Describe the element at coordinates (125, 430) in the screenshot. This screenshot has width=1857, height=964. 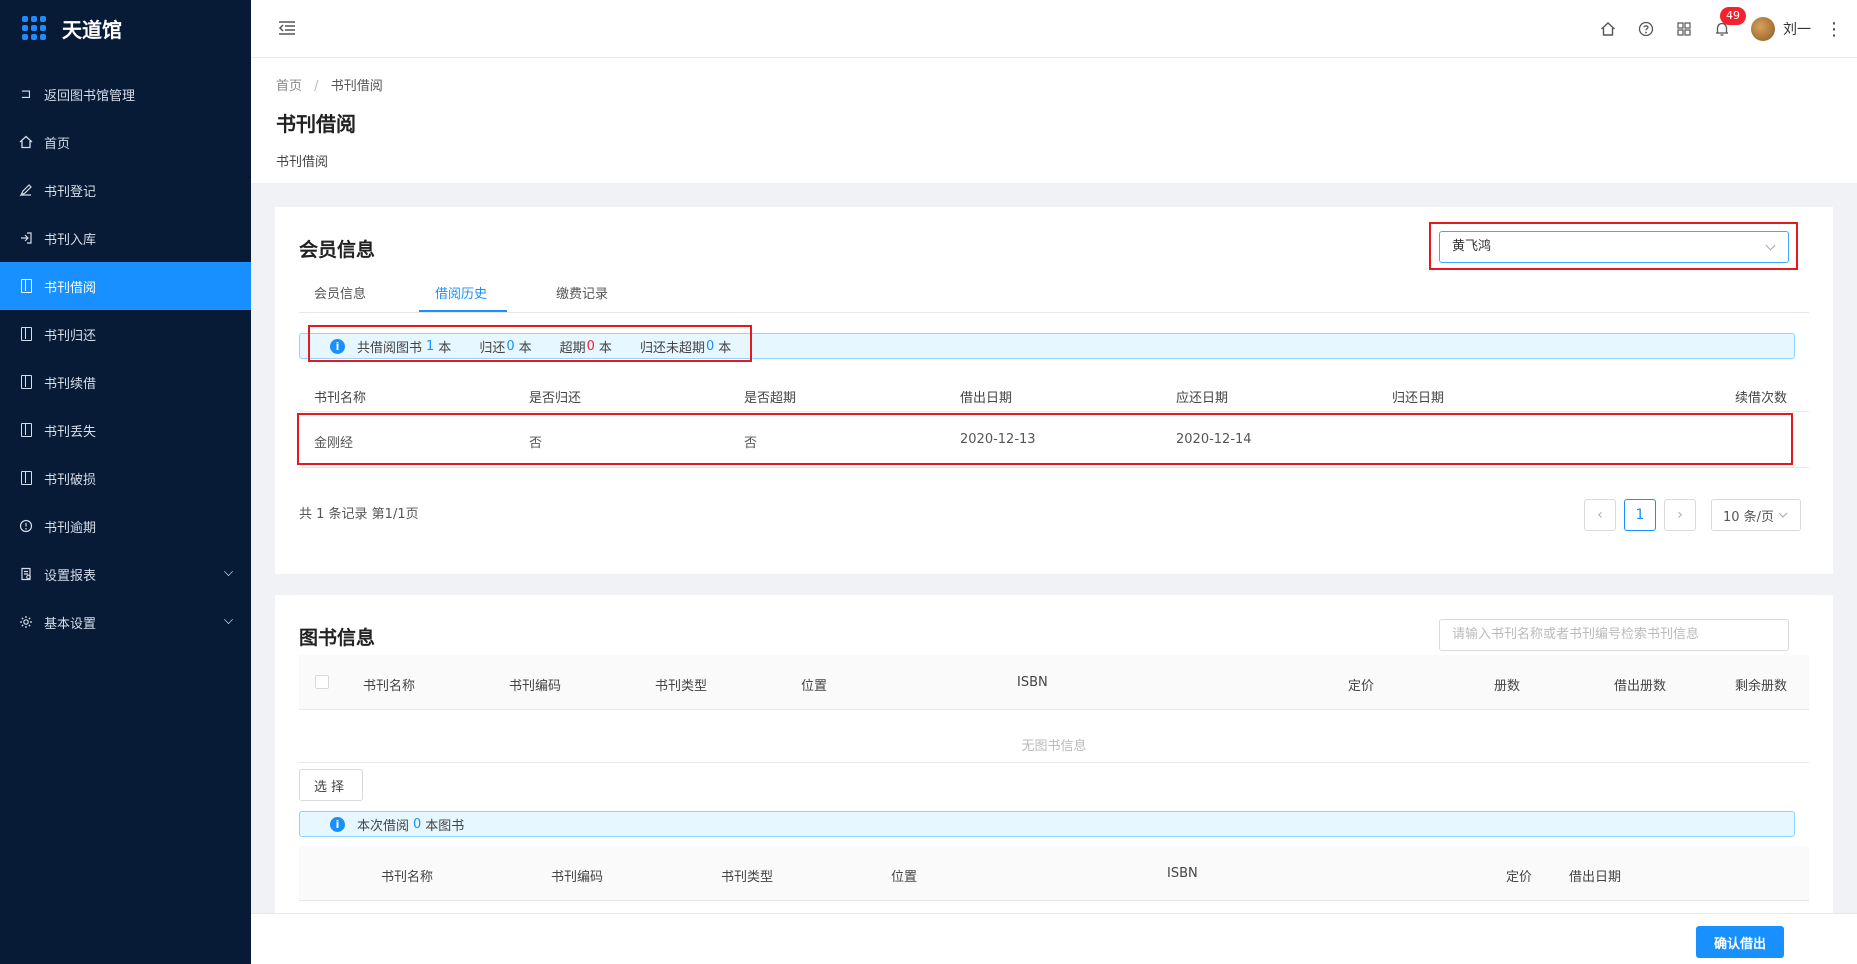
I see `sidebar-item-lost: 书刊丢失` at that location.